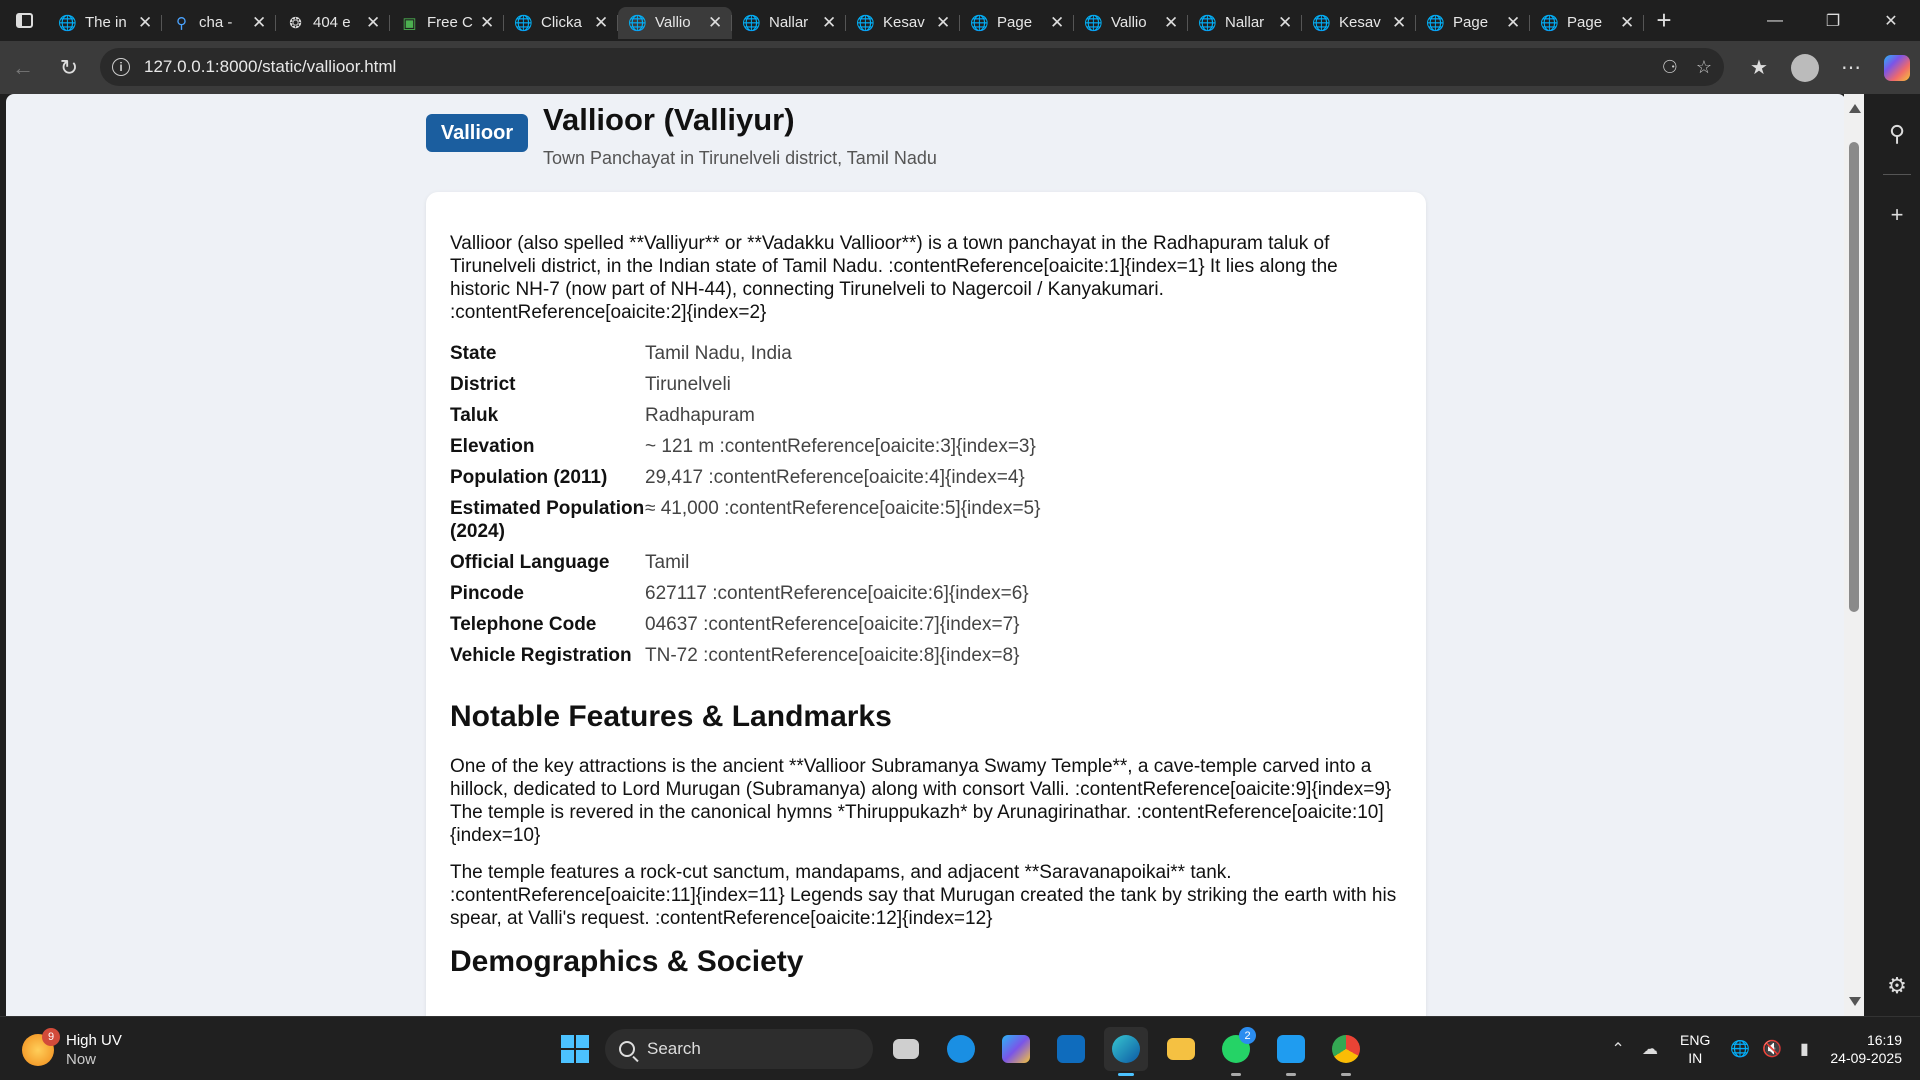  I want to click on fact-row: State Tamil Nadu, India, so click(745, 353).